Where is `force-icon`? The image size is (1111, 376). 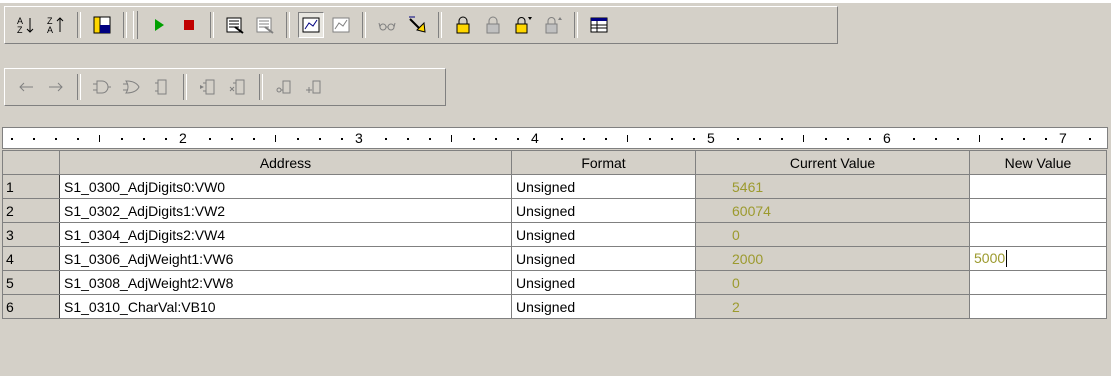
force-icon is located at coordinates (417, 25).